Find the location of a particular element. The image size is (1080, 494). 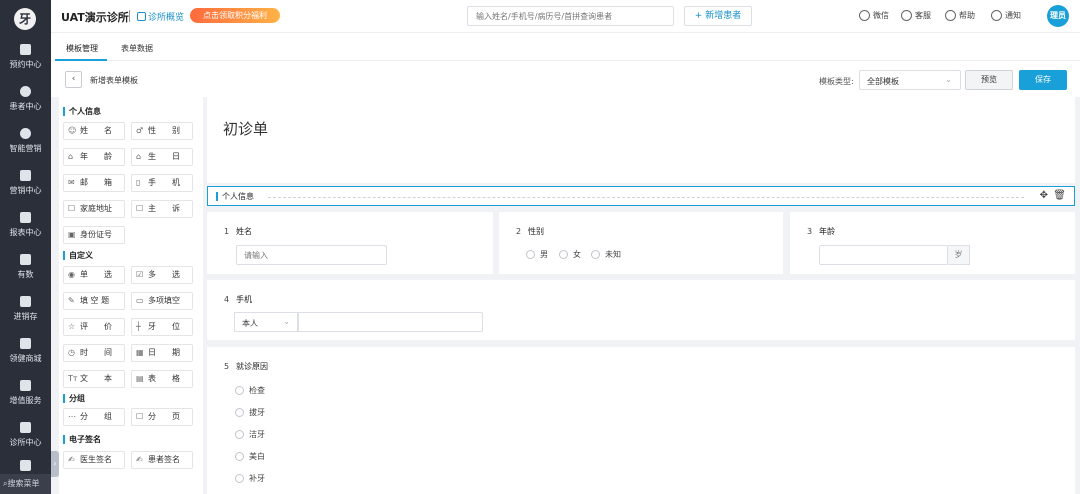

notification-button: 通知 is located at coordinates (1006, 15).